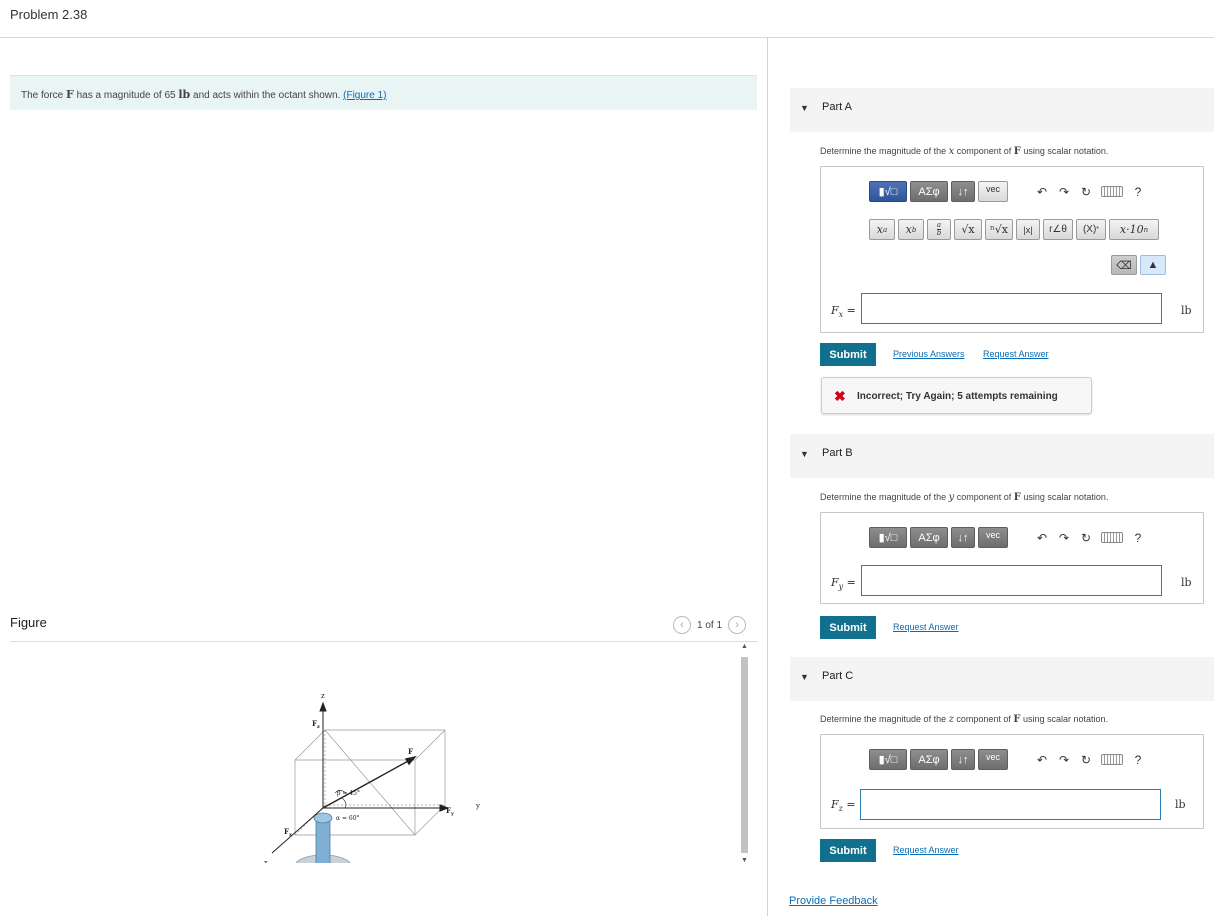  What do you see at coordinates (939, 229) in the screenshot?
I see `fraction-button: ab` at bounding box center [939, 229].